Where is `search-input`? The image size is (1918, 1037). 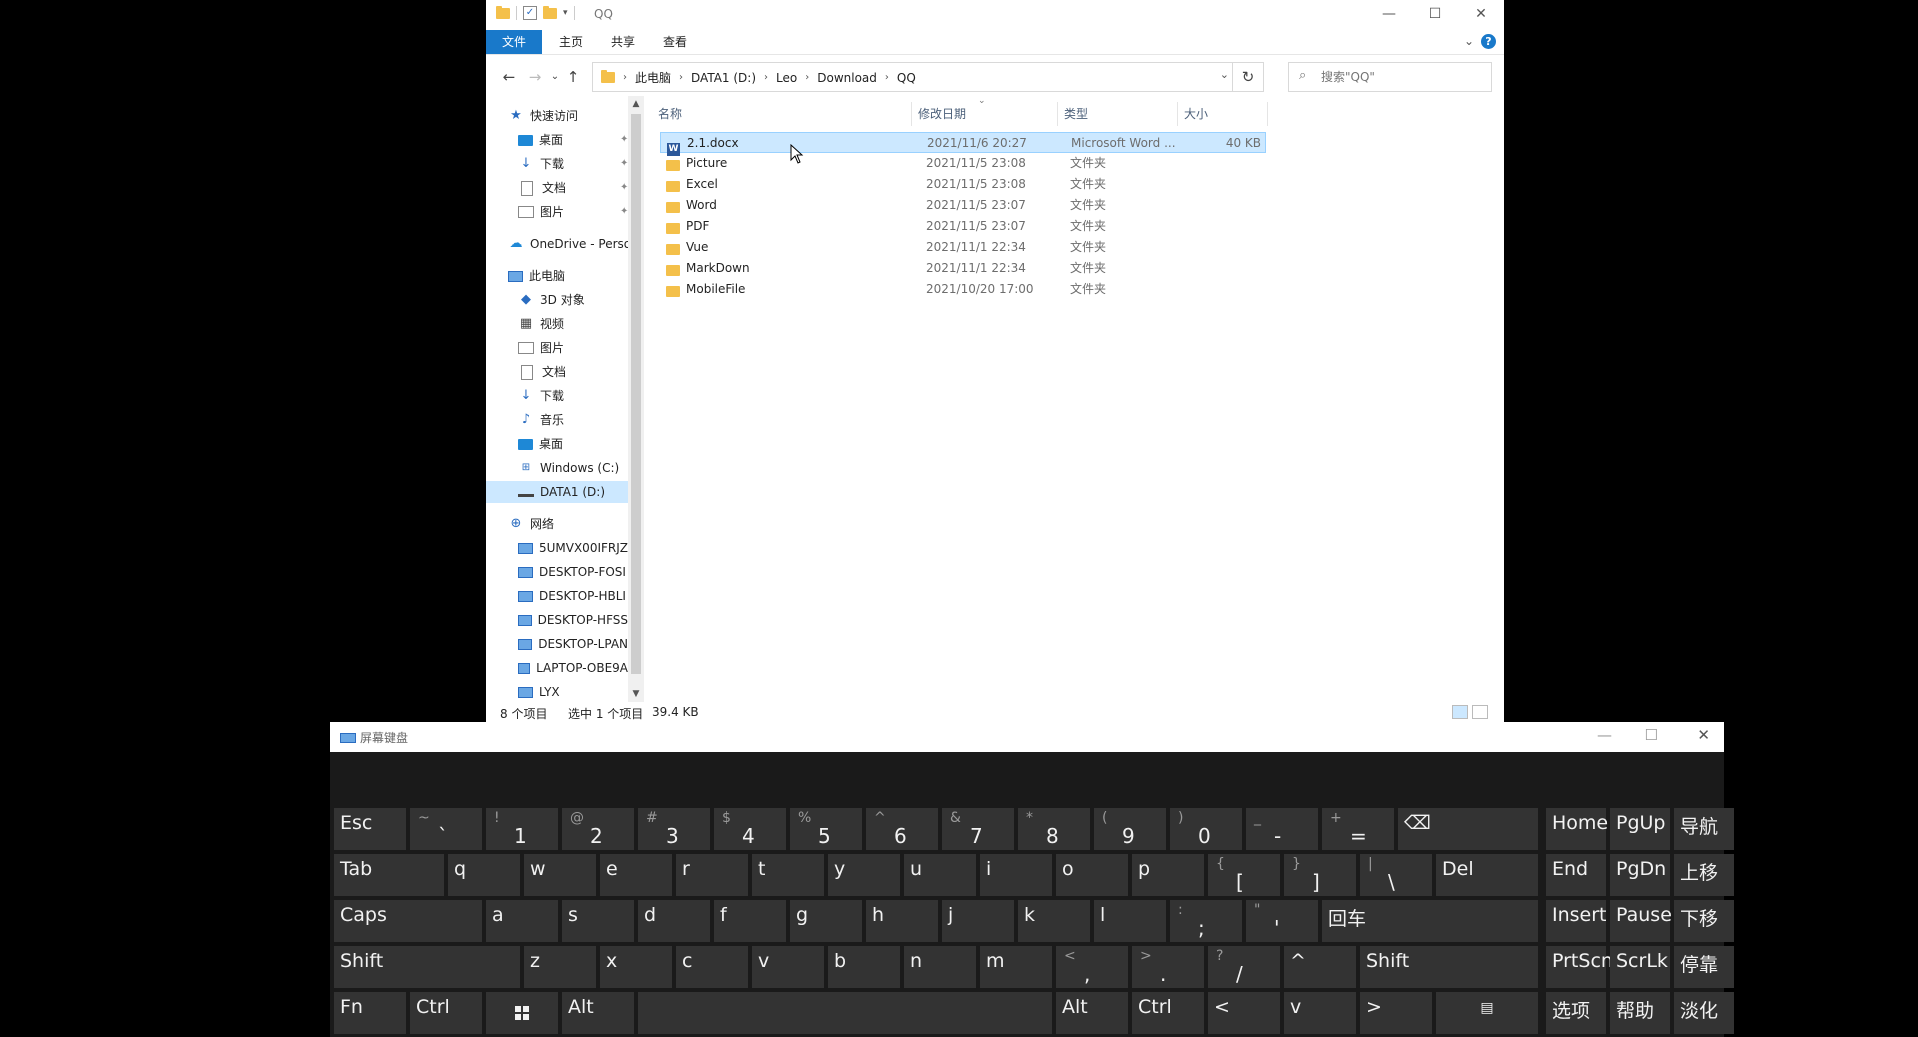 search-input is located at coordinates (1401, 77).